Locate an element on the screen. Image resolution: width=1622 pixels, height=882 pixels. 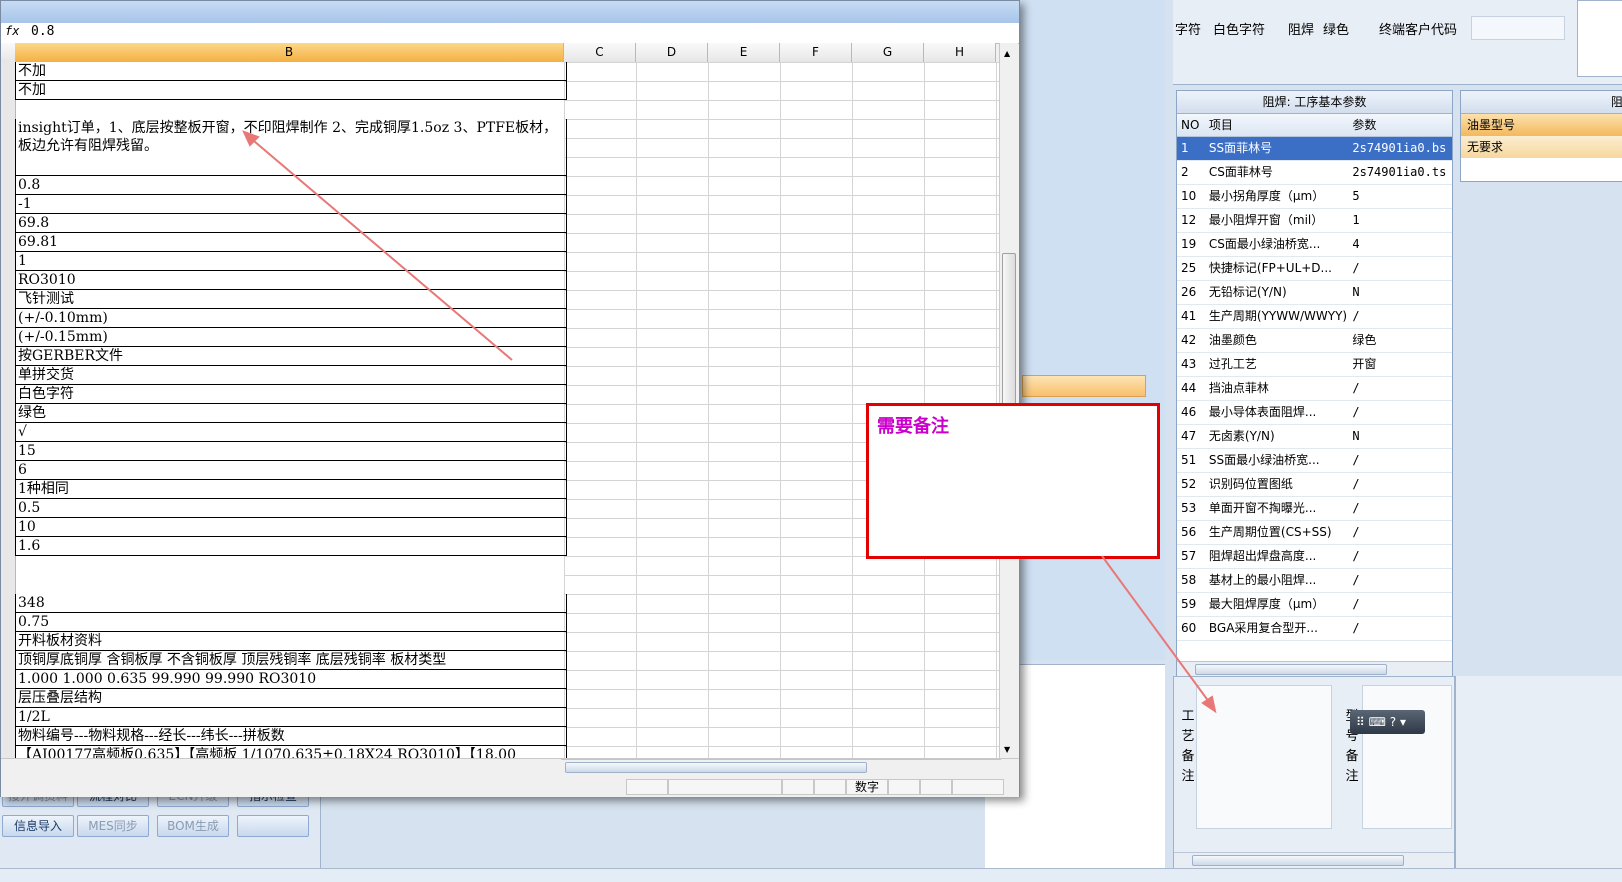
param-row: 47 无卤素(Y/N) N is located at coordinates (1314, 437).